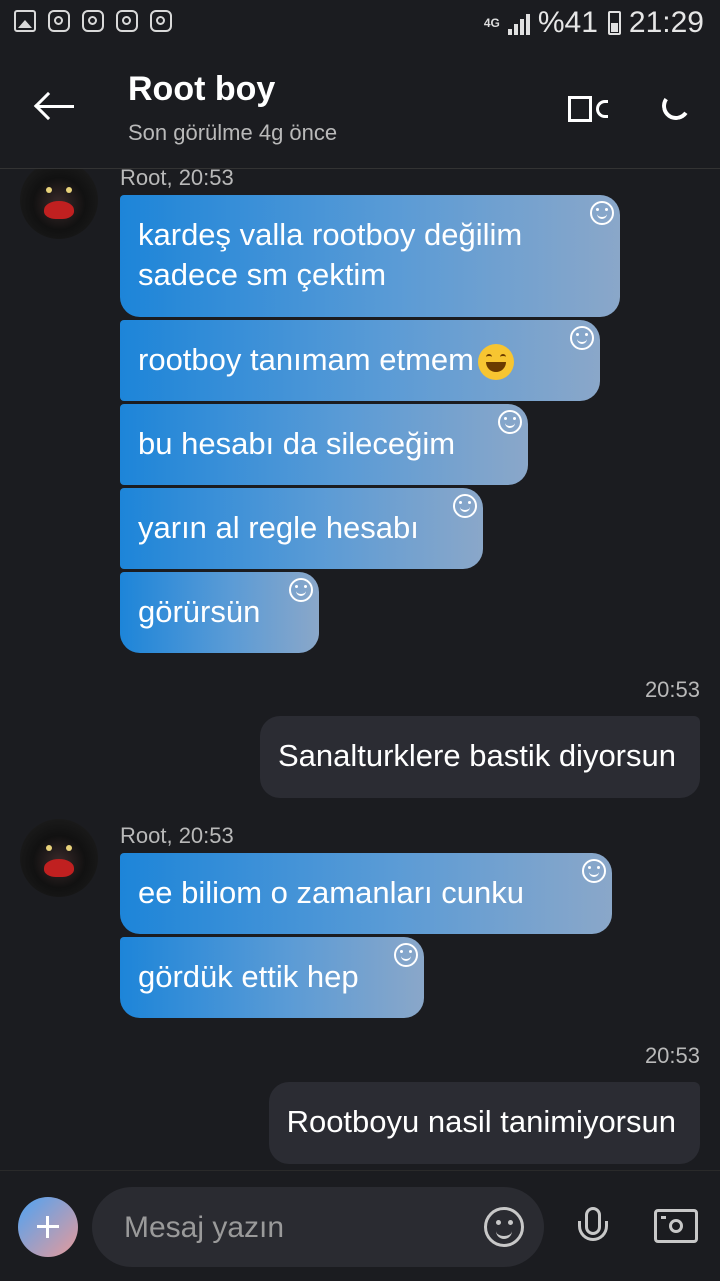 Image resolution: width=720 pixels, height=1281 pixels. I want to click on grinning-emoji-icon, so click(495, 361).